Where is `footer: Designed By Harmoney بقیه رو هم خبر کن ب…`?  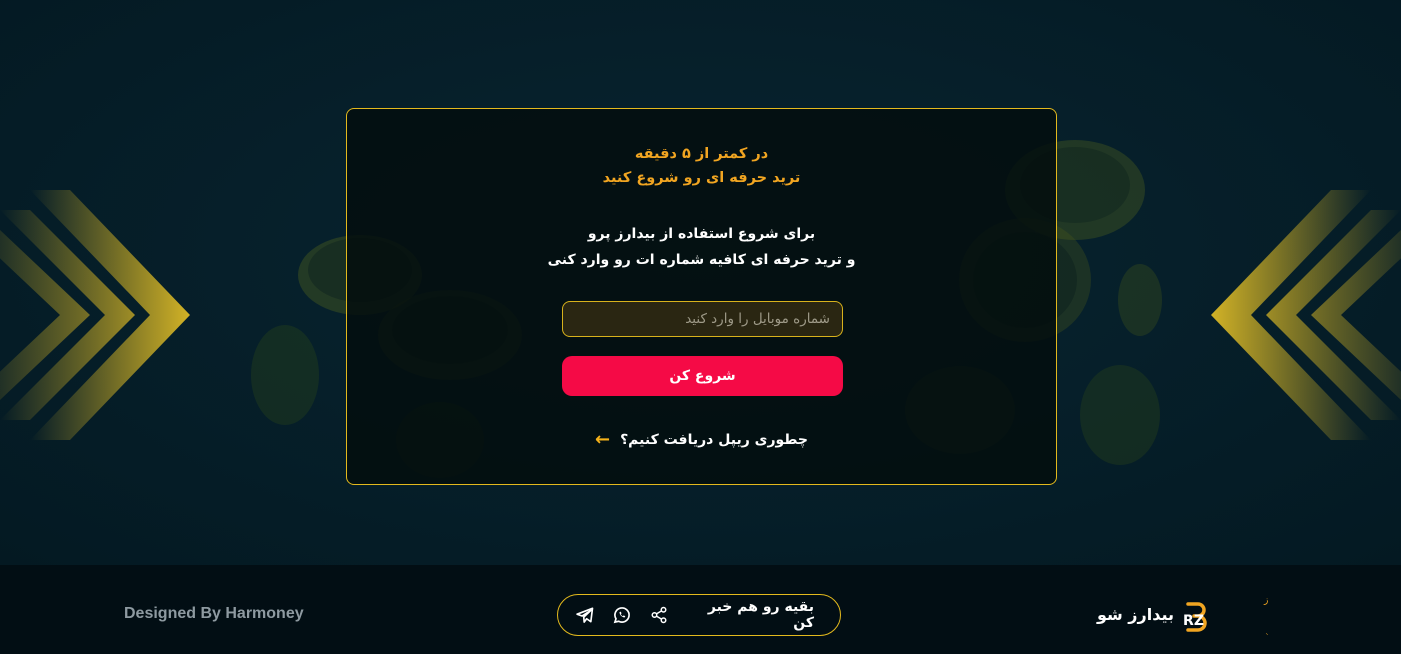
footer: Designed By Harmoney بقیه رو هم خبر کن ب… is located at coordinates (700, 609).